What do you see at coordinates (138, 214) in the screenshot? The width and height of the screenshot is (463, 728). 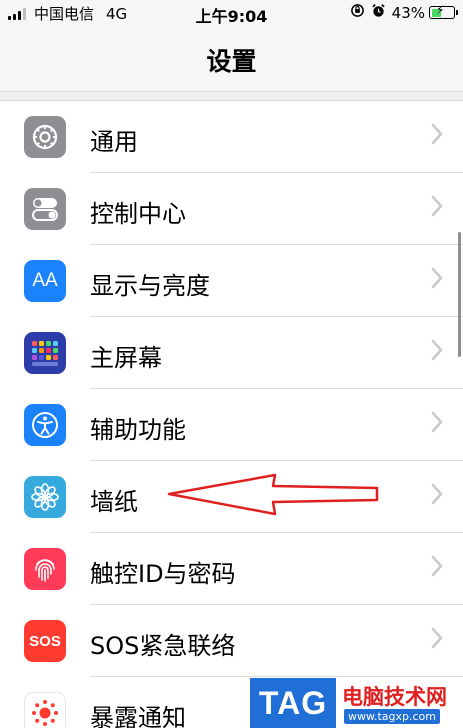 I see `settings-item-label: 控制中心` at bounding box center [138, 214].